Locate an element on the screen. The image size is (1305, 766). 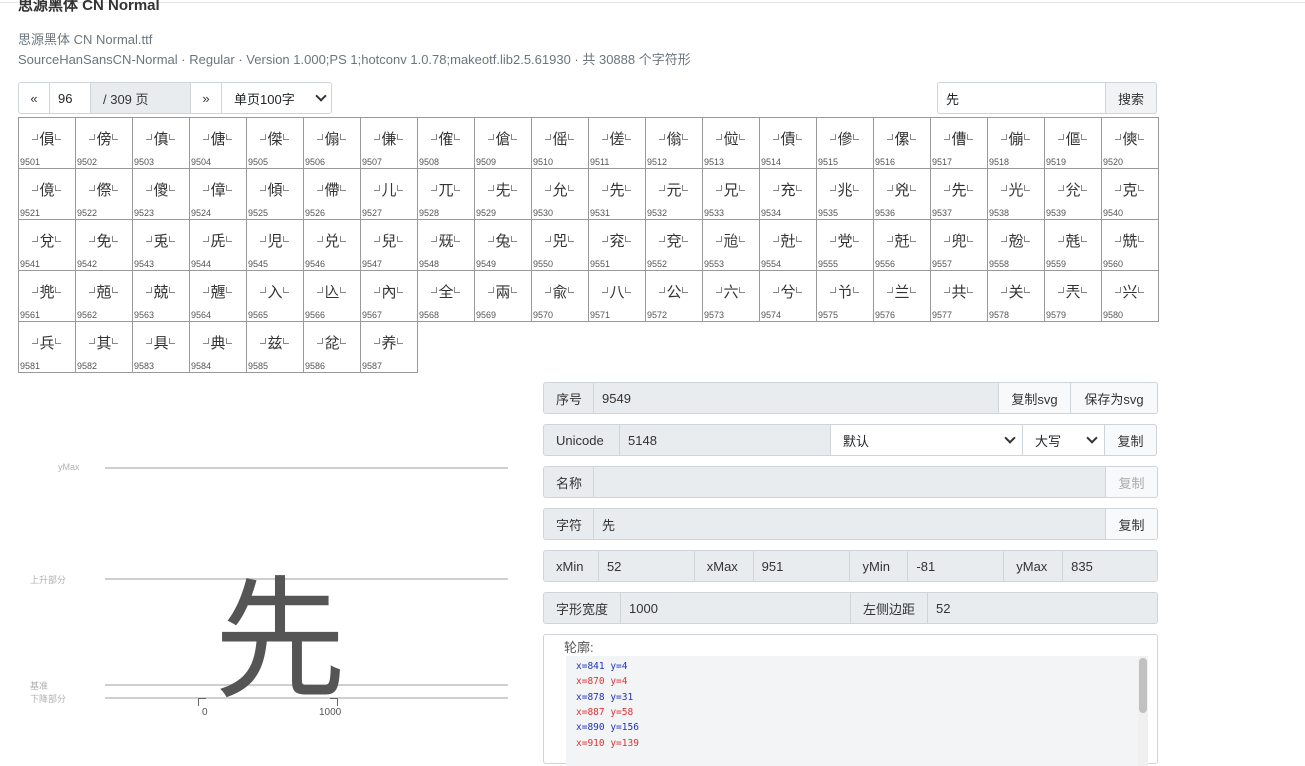
glyph-cell: 傺 9522 is located at coordinates (104, 194).